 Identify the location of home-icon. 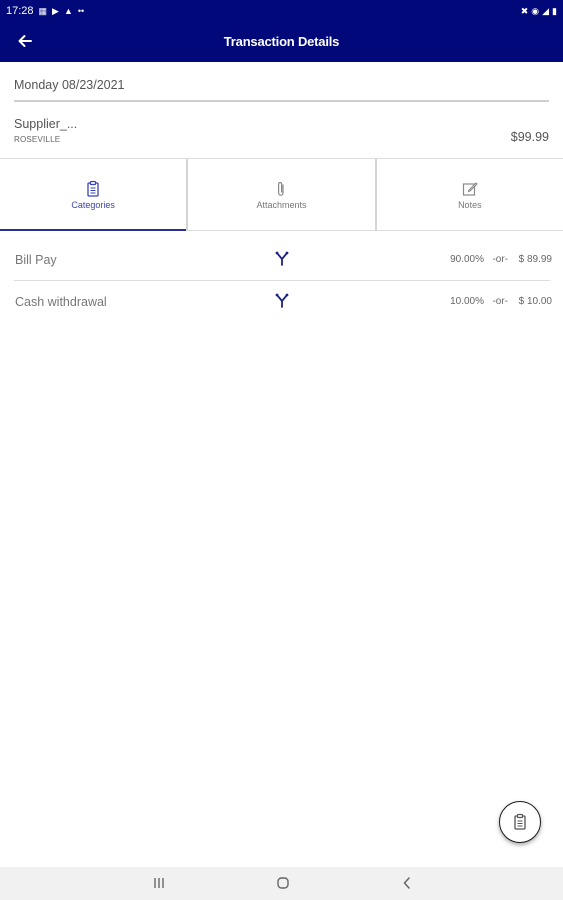
(283, 883).